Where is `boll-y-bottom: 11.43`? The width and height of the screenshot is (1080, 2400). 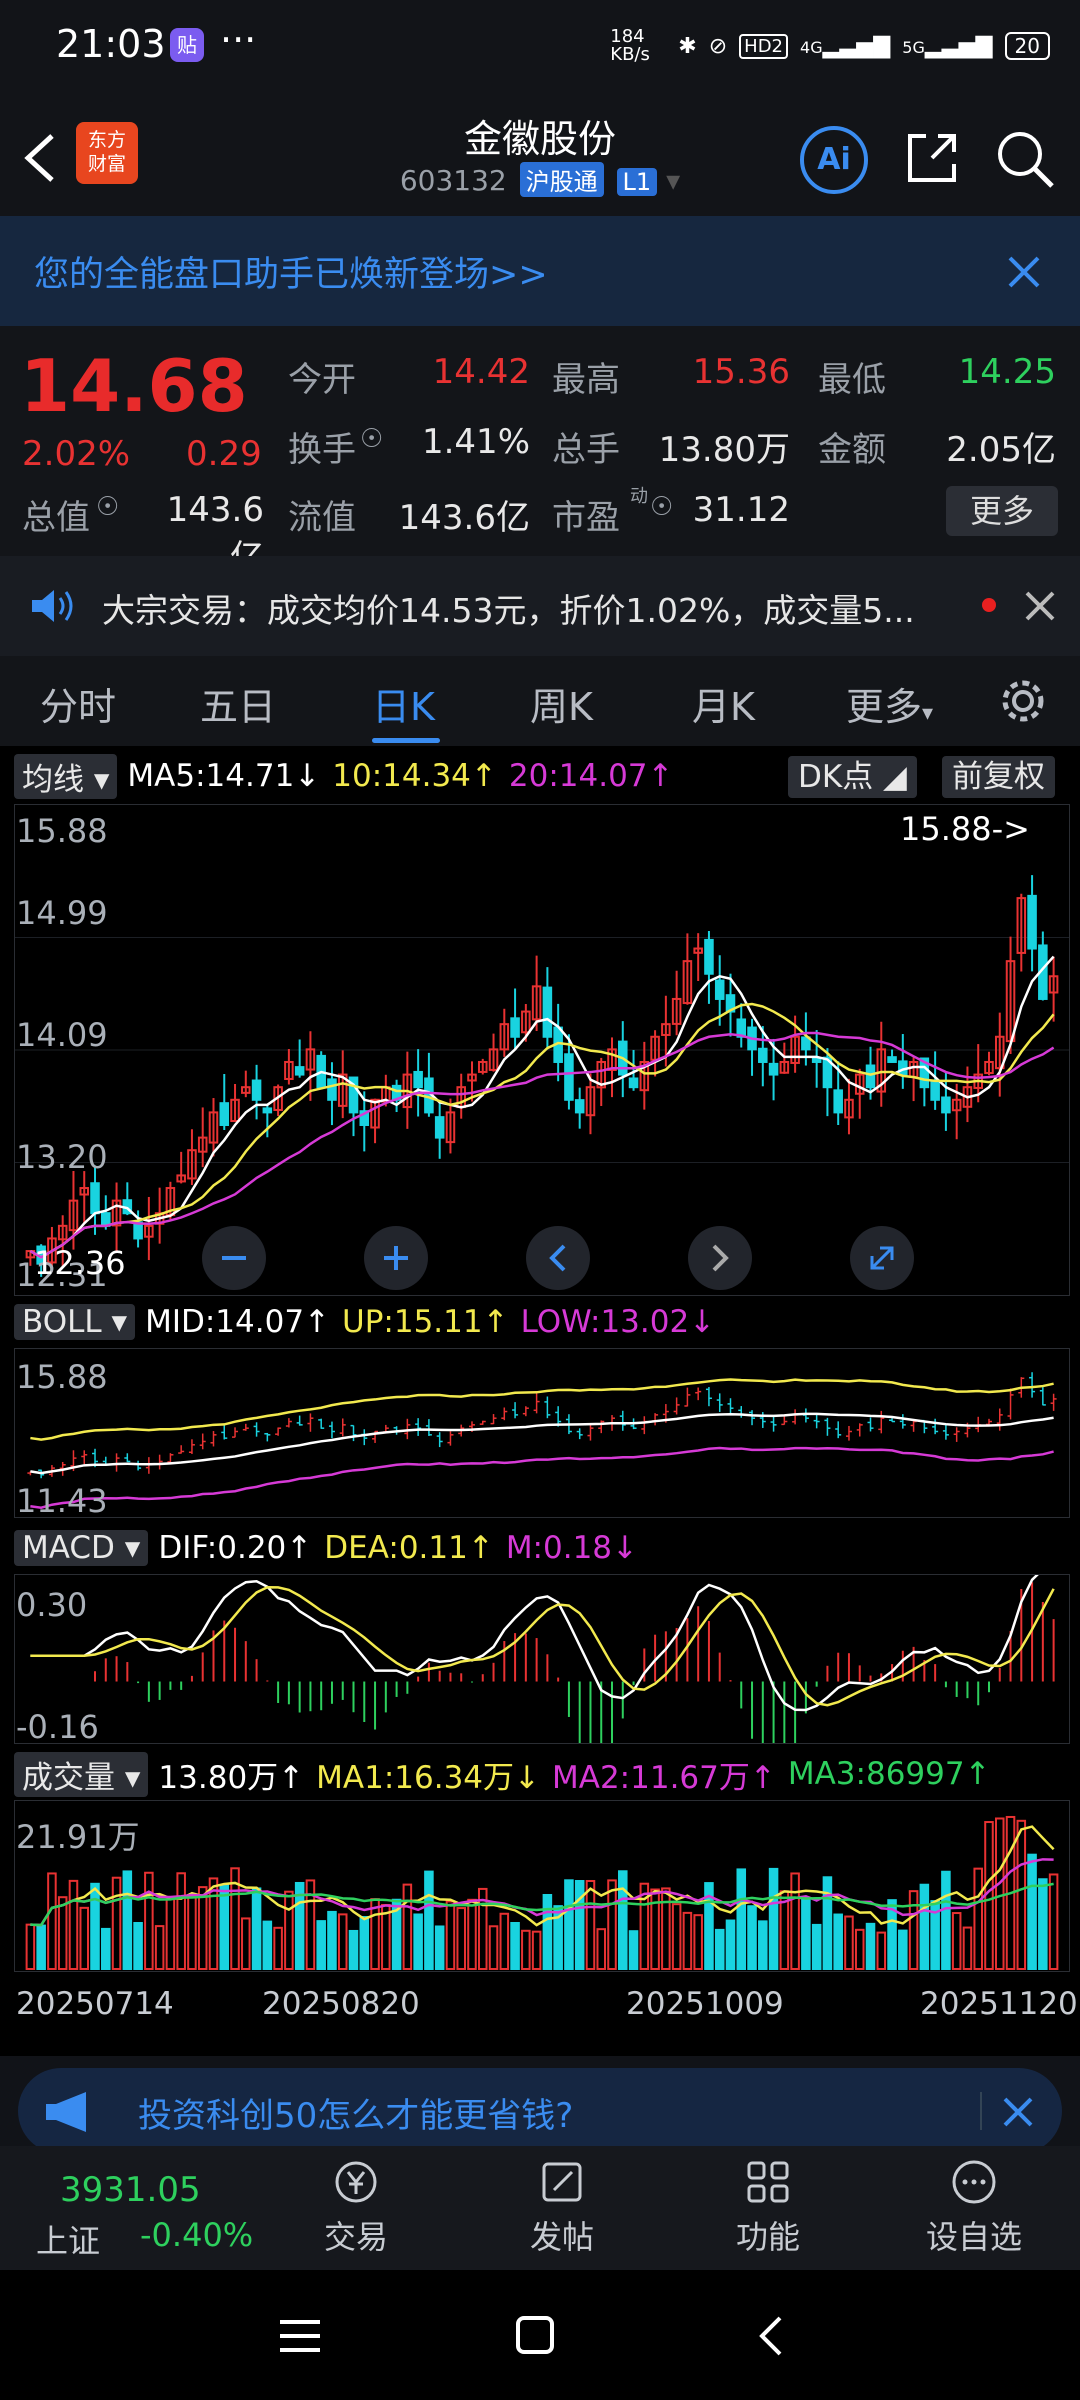
boll-y-bottom: 11.43 is located at coordinates (62, 1501).